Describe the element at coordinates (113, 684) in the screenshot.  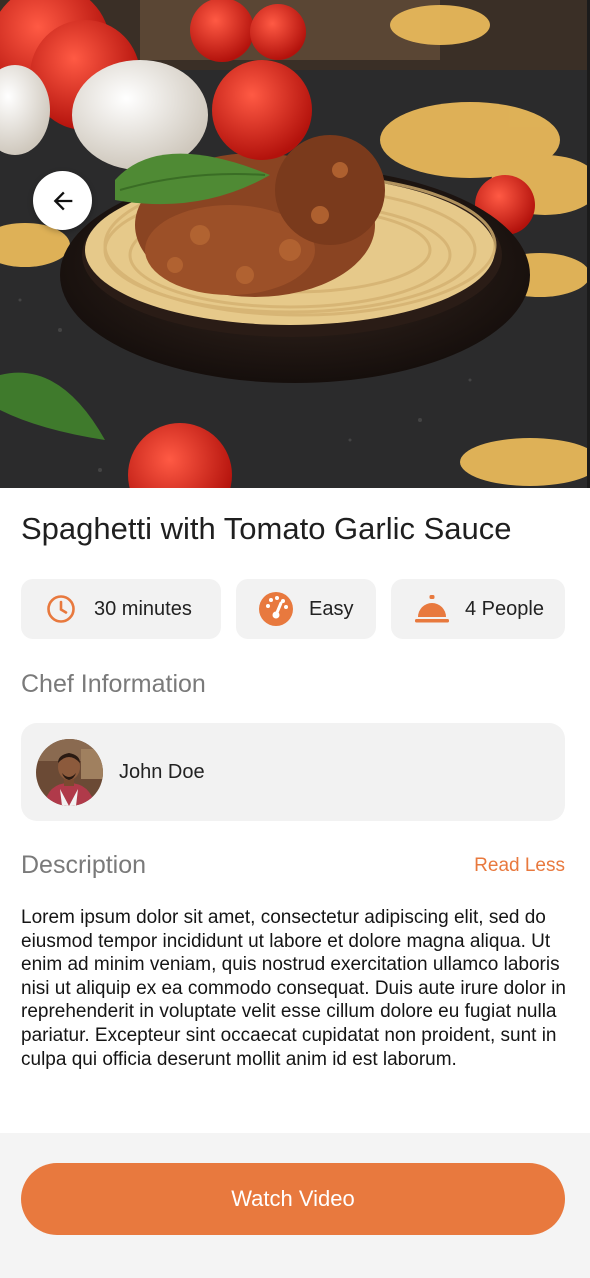
I see `chef-information-heading: Chef Information` at that location.